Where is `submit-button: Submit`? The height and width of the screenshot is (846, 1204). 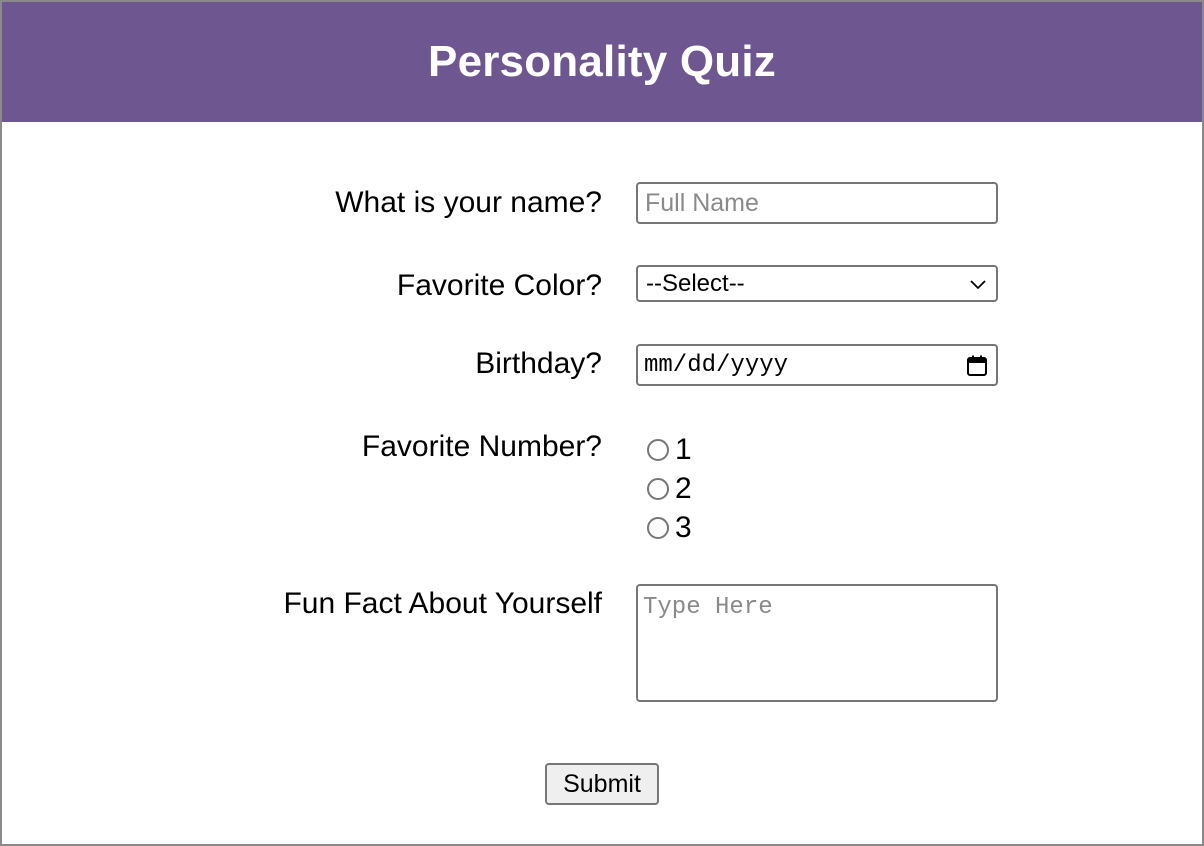 submit-button: Submit is located at coordinates (602, 784).